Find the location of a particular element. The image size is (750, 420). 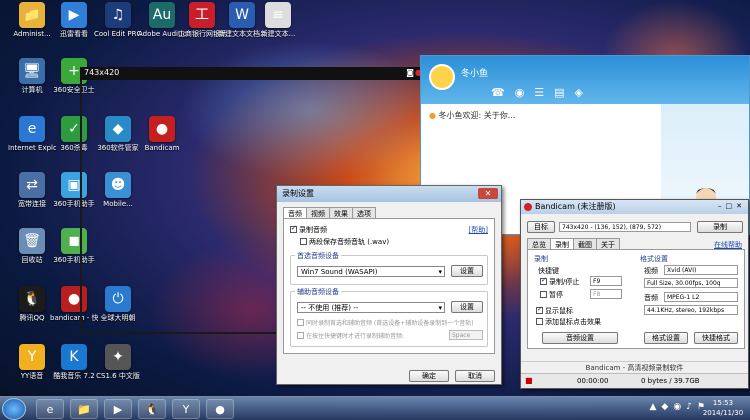

show-cursor-checkbox: 显示鼠标 is located at coordinates (554, 310).